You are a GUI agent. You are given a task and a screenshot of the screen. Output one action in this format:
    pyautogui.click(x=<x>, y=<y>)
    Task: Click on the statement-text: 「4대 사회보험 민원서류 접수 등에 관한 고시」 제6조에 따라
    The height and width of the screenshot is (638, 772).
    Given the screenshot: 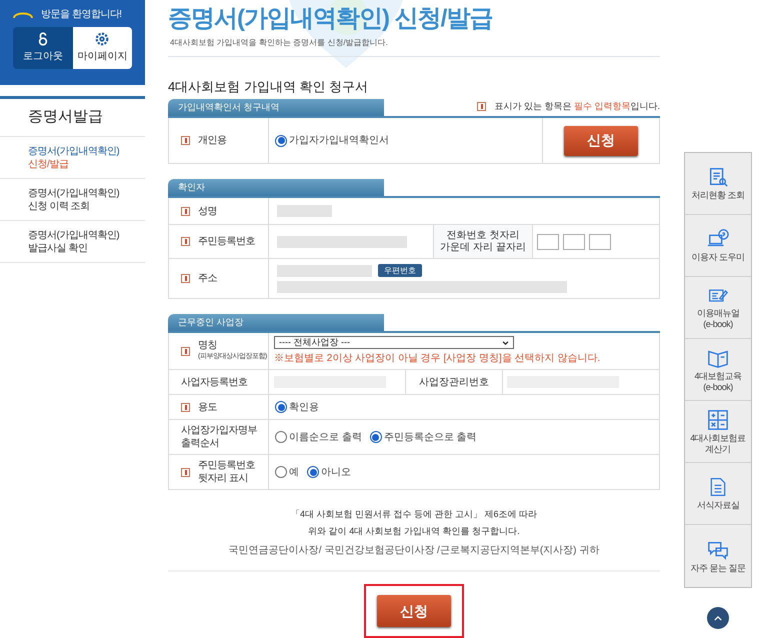 What is the action you would take?
    pyautogui.click(x=413, y=514)
    